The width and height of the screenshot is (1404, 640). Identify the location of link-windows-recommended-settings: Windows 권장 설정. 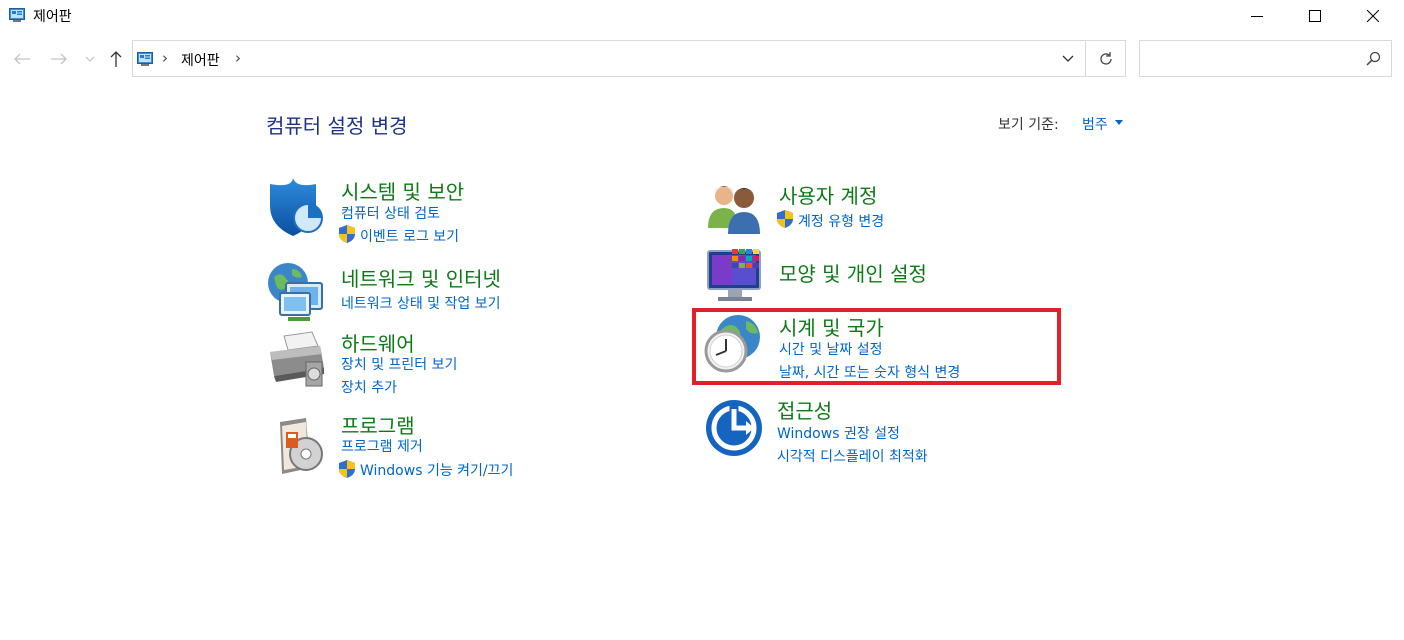
(838, 433).